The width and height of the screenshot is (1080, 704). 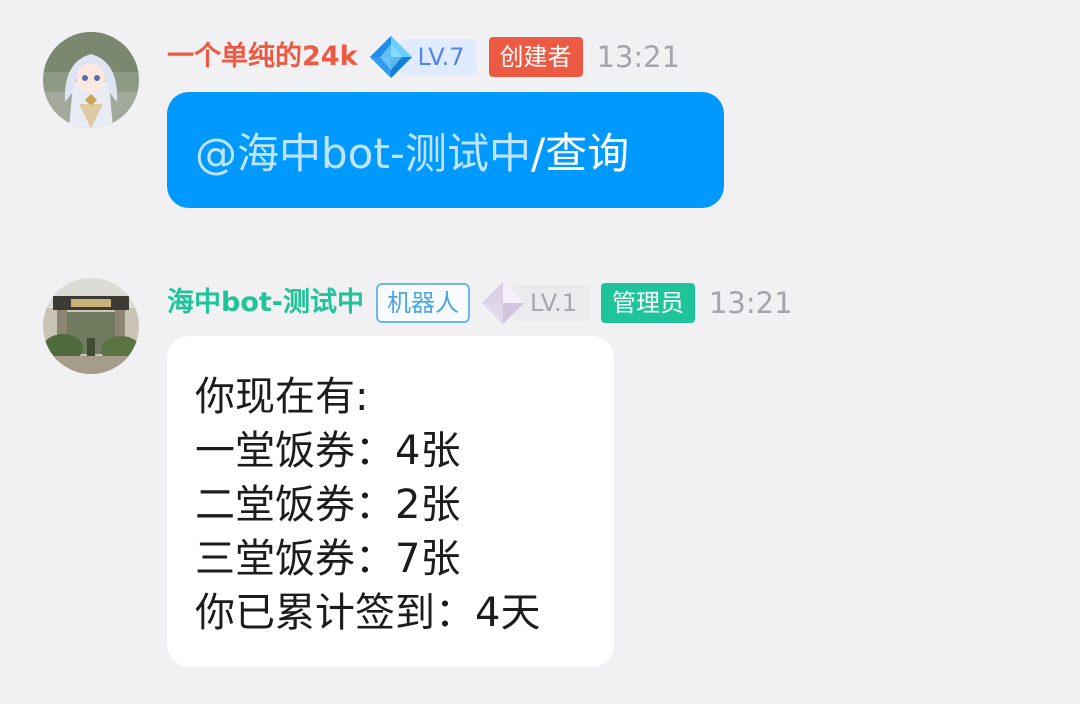 I want to click on message-line: 你现在有:, so click(x=282, y=397).